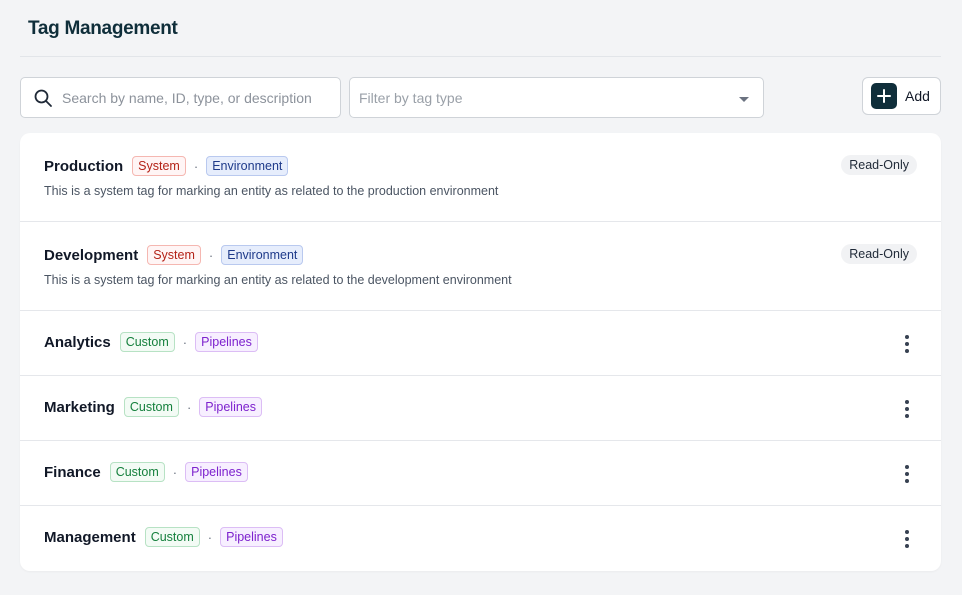 The width and height of the screenshot is (962, 595). What do you see at coordinates (192, 97) in the screenshot?
I see `search-input` at bounding box center [192, 97].